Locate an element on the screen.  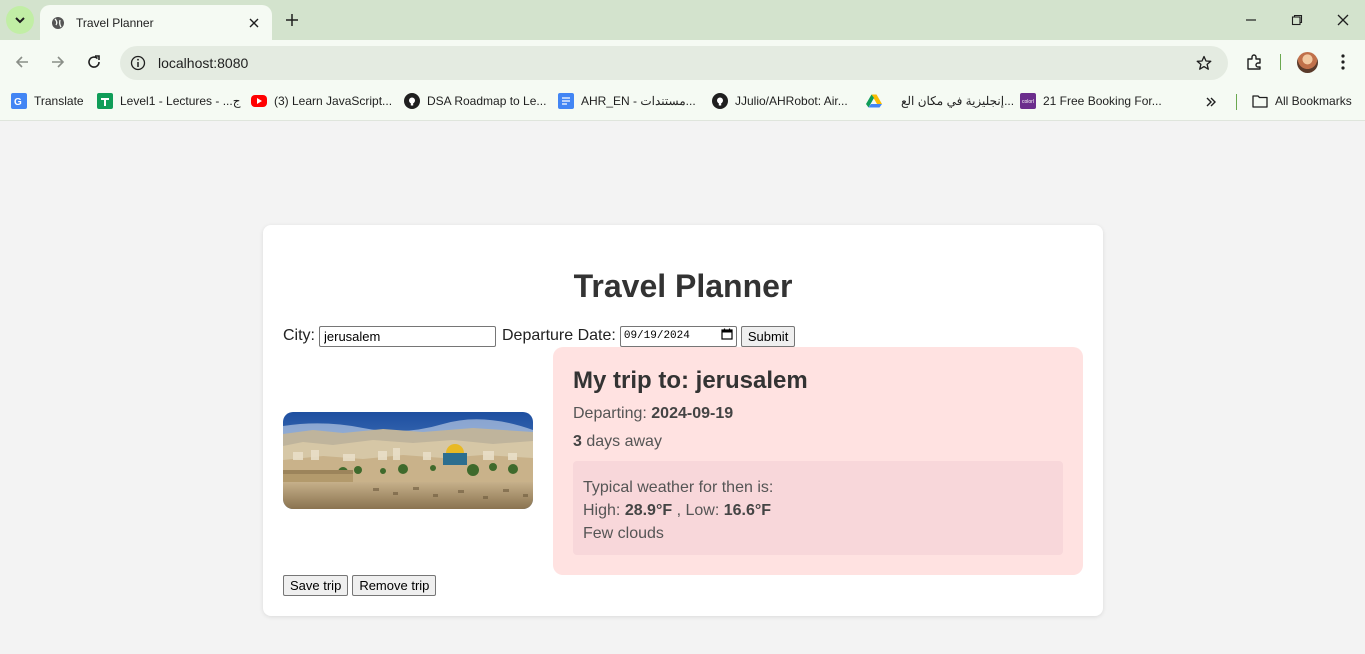
extensions-puzzle-icon is located at coordinates (1254, 62).